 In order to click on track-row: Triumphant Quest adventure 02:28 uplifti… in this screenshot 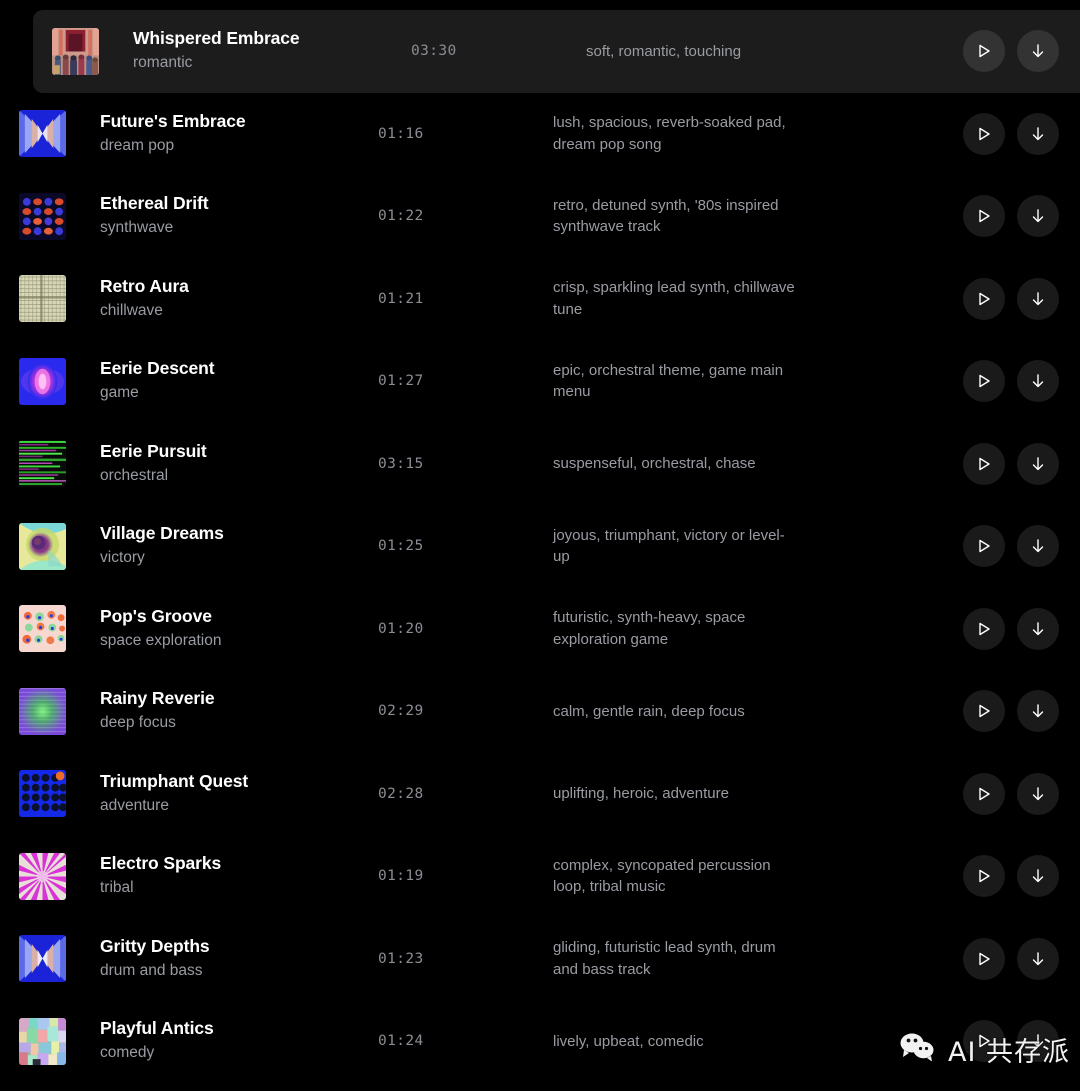, I will do `click(540, 794)`.